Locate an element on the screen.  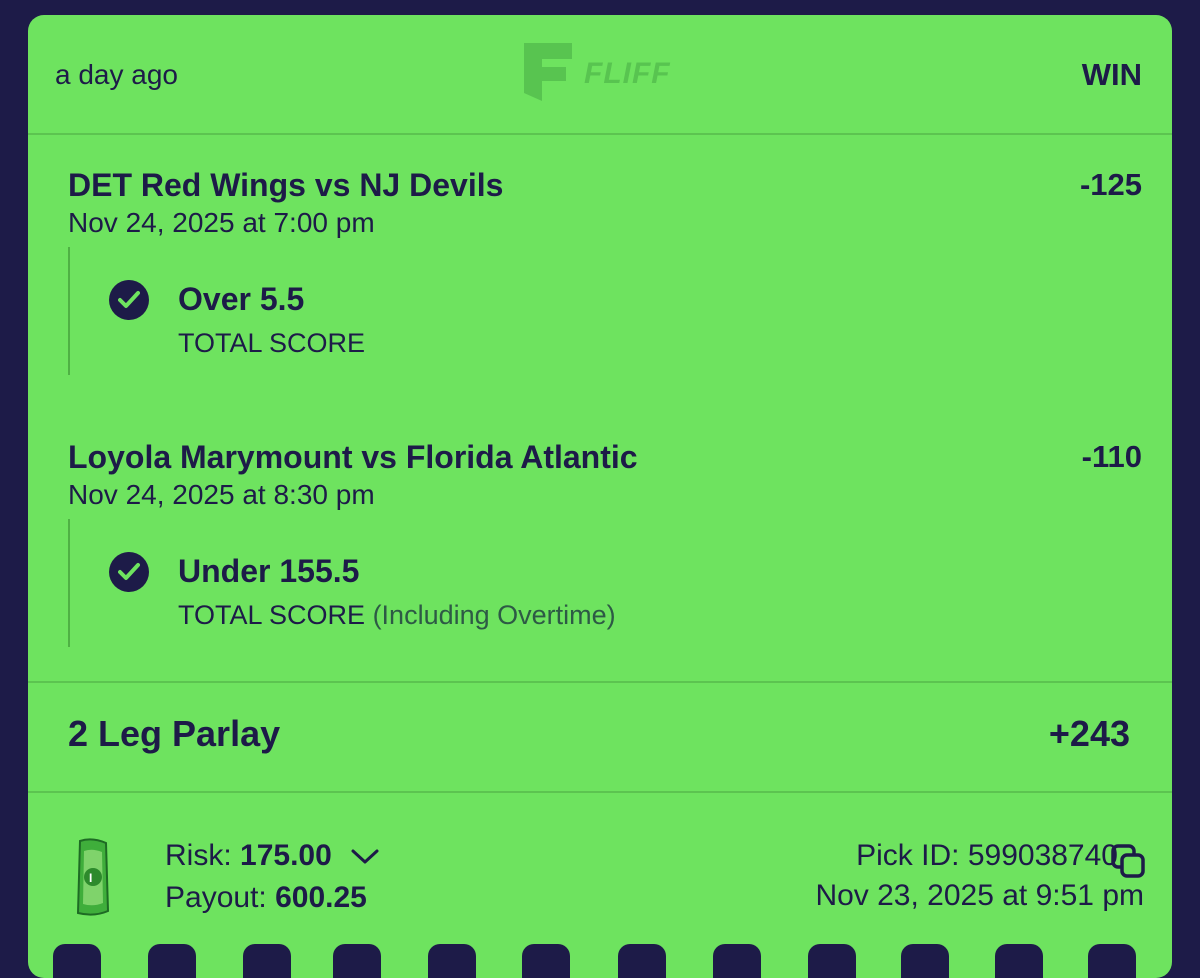
leg-2-market-label: TOTAL SCORE is located at coordinates (272, 615).